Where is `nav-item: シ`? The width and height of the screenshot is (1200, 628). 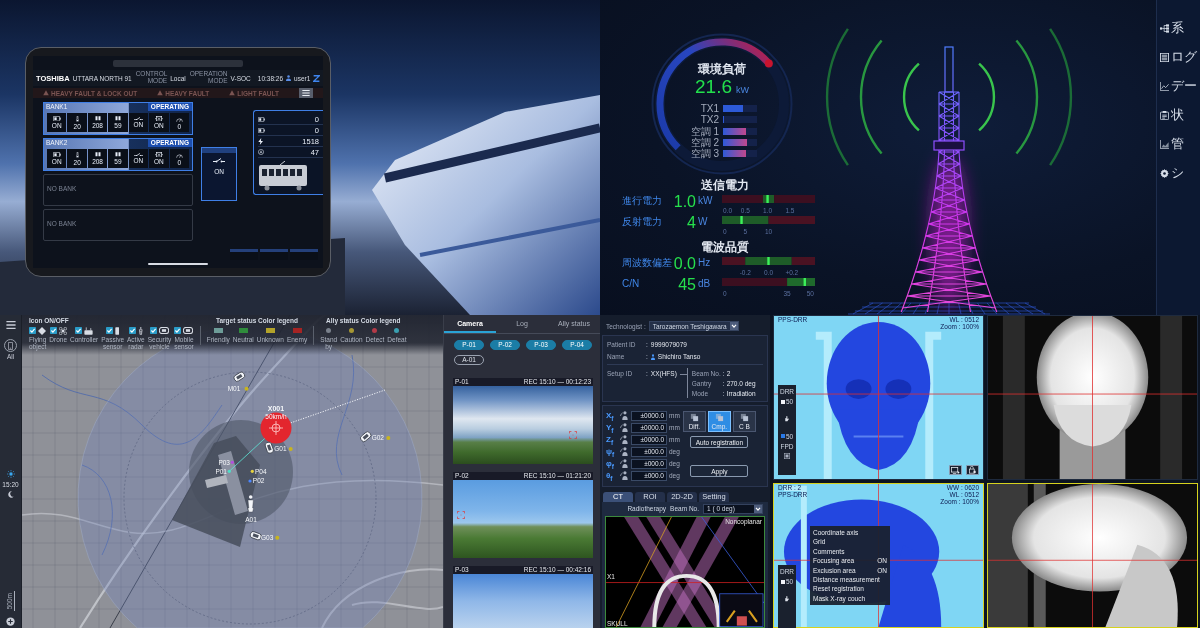
nav-item: シ is located at coordinates (1178, 173).